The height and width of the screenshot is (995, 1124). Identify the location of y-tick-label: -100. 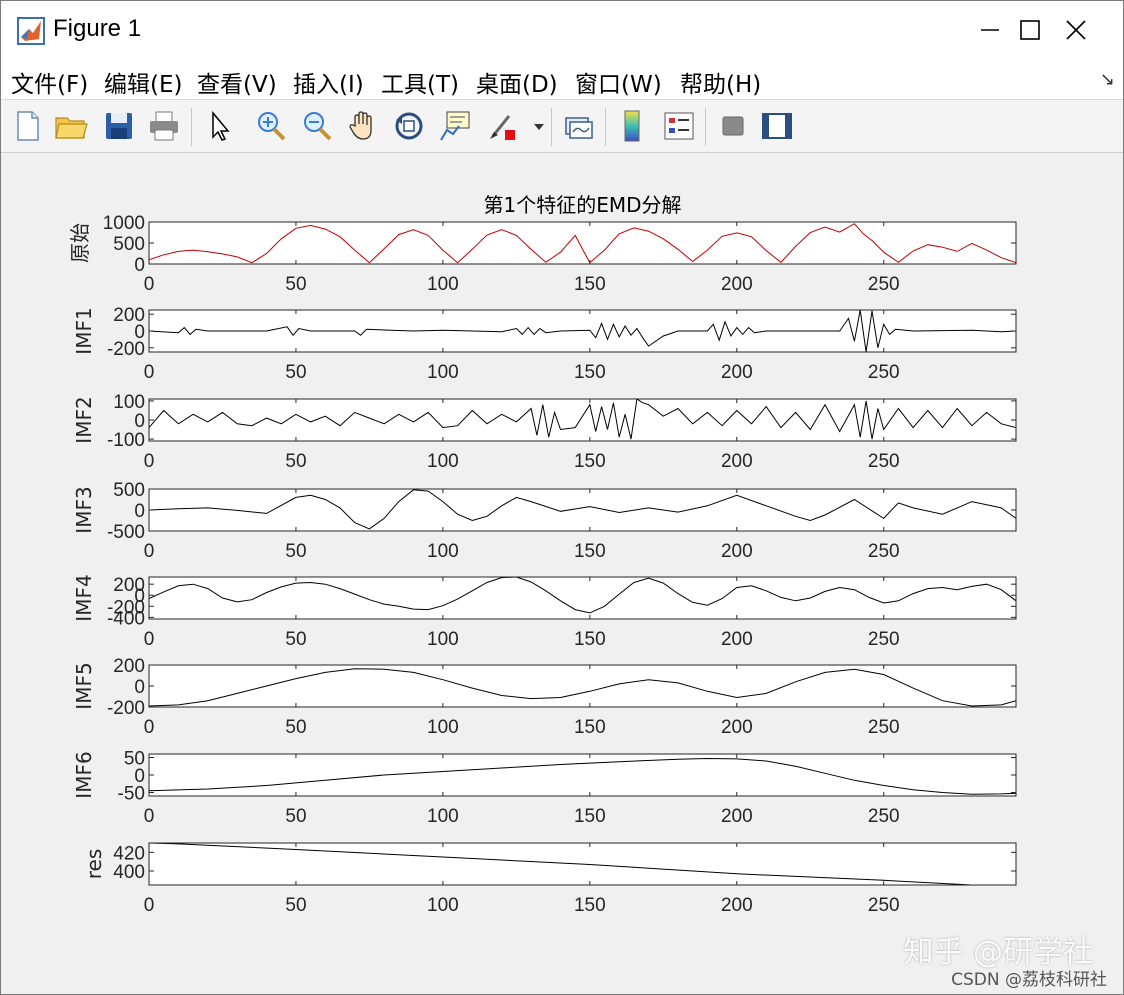
(126, 440).